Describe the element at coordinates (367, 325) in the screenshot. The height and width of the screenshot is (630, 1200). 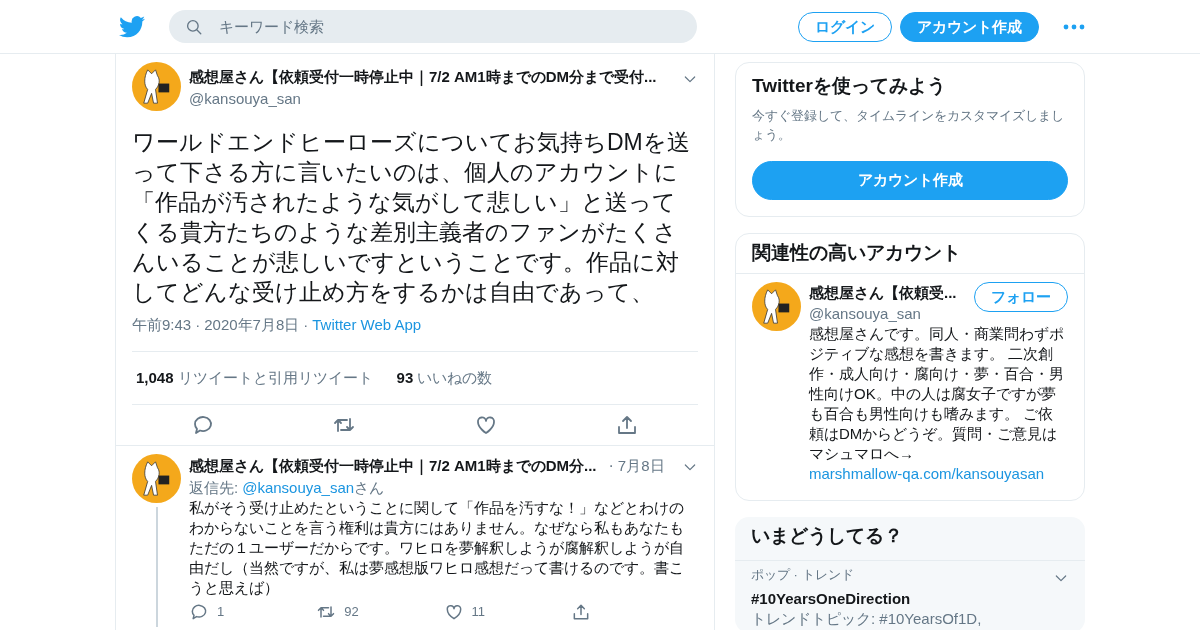
I see `source-link: Twitter Web App` at that location.